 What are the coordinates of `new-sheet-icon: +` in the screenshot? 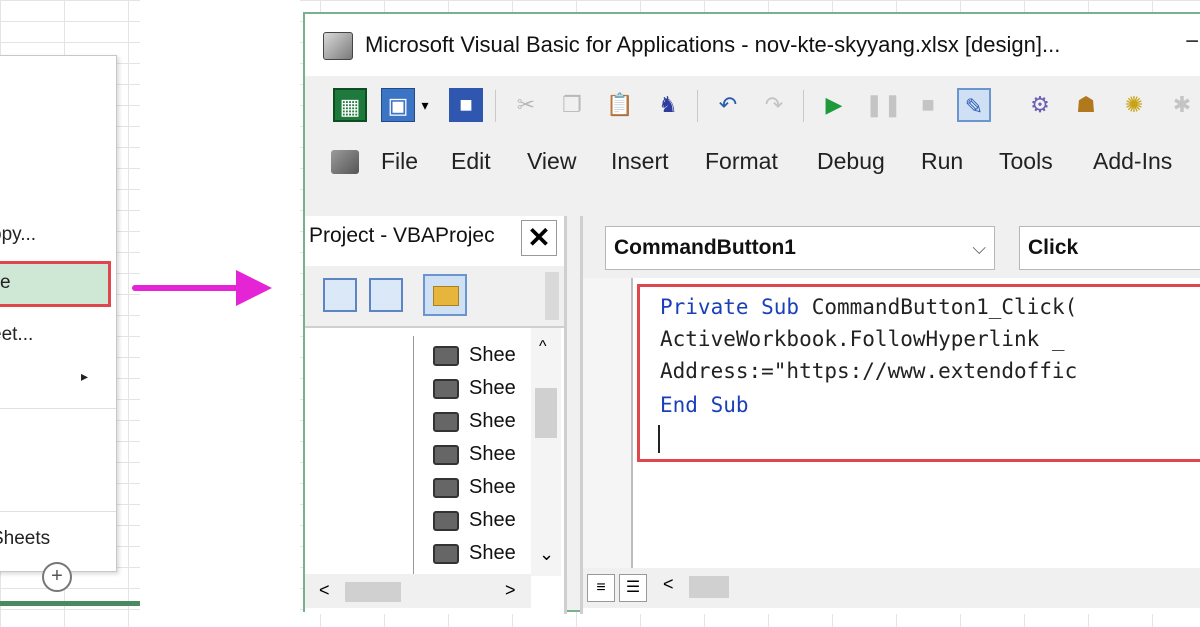 It's located at (57, 577).